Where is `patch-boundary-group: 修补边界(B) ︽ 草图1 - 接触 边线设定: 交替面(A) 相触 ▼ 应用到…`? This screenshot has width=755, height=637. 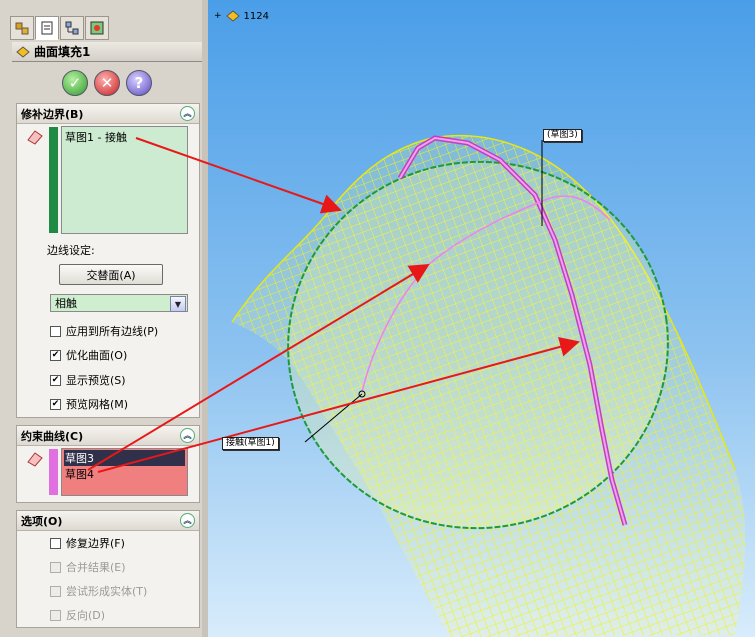
patch-boundary-group: 修补边界(B) ︽ 草图1 - 接触 边线设定: 交替面(A) 相触 ▼ 应用到… is located at coordinates (108, 260).